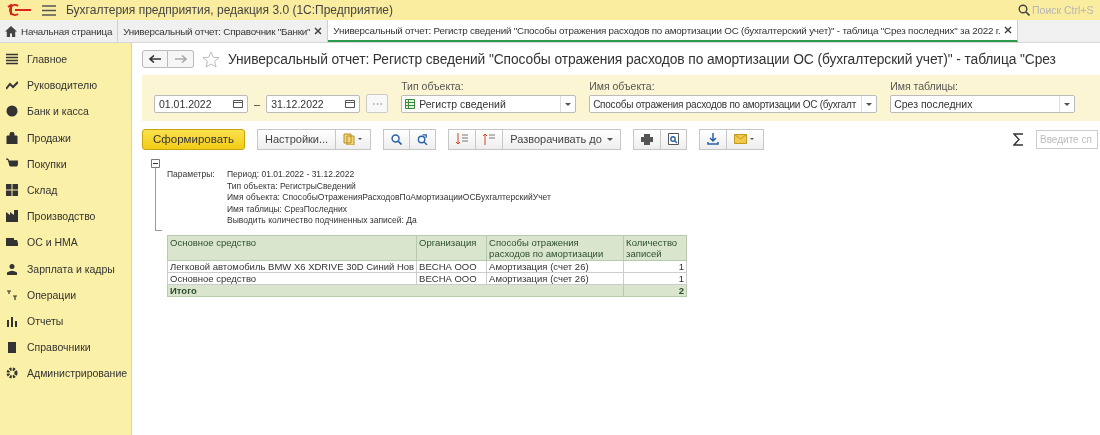  Describe the element at coordinates (292, 278) in the screenshot. I see `table-cell: Основное средство` at that location.